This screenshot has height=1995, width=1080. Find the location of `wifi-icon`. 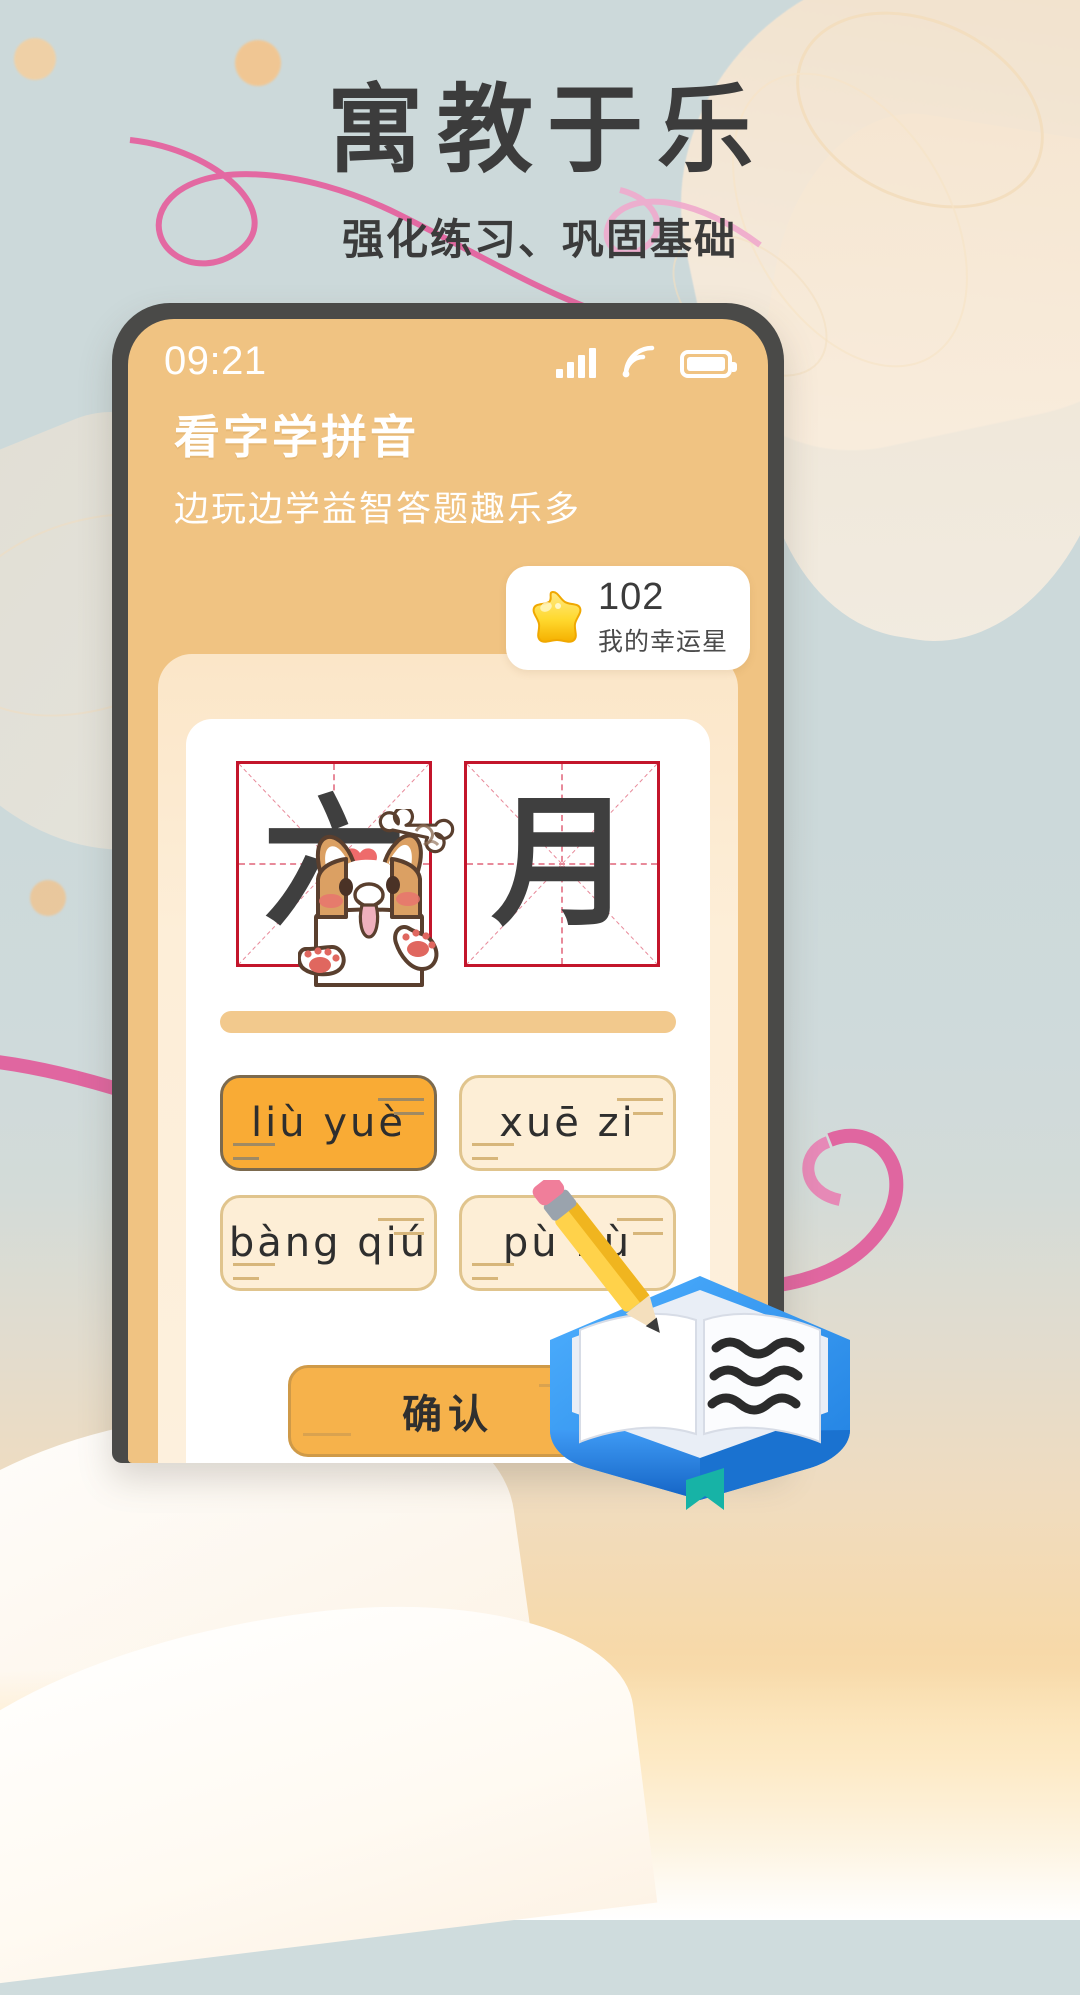

wifi-icon is located at coordinates (638, 361).